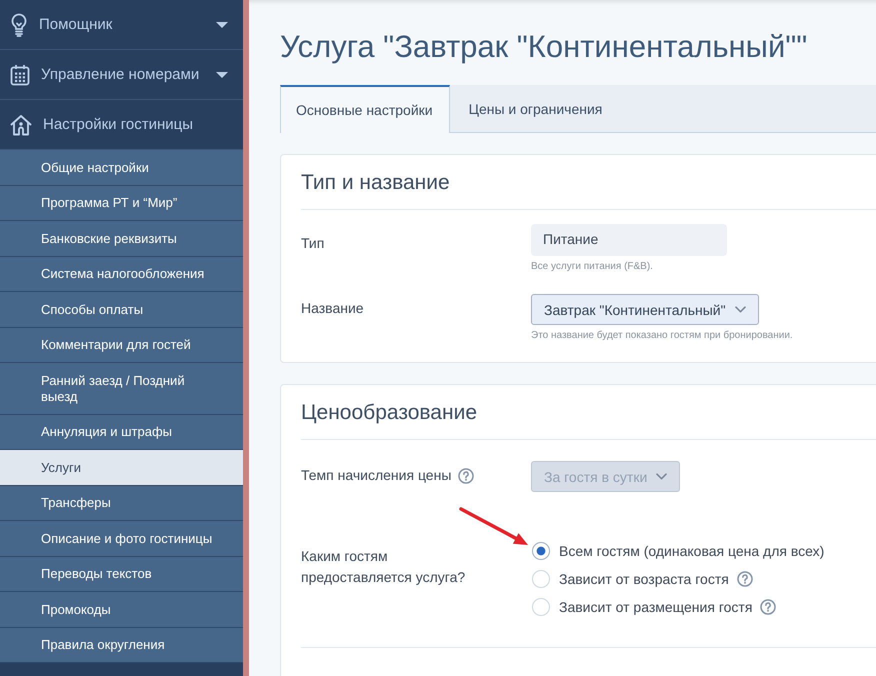  What do you see at coordinates (121, 645) in the screenshot?
I see `submenu-item: Правила округления` at bounding box center [121, 645].